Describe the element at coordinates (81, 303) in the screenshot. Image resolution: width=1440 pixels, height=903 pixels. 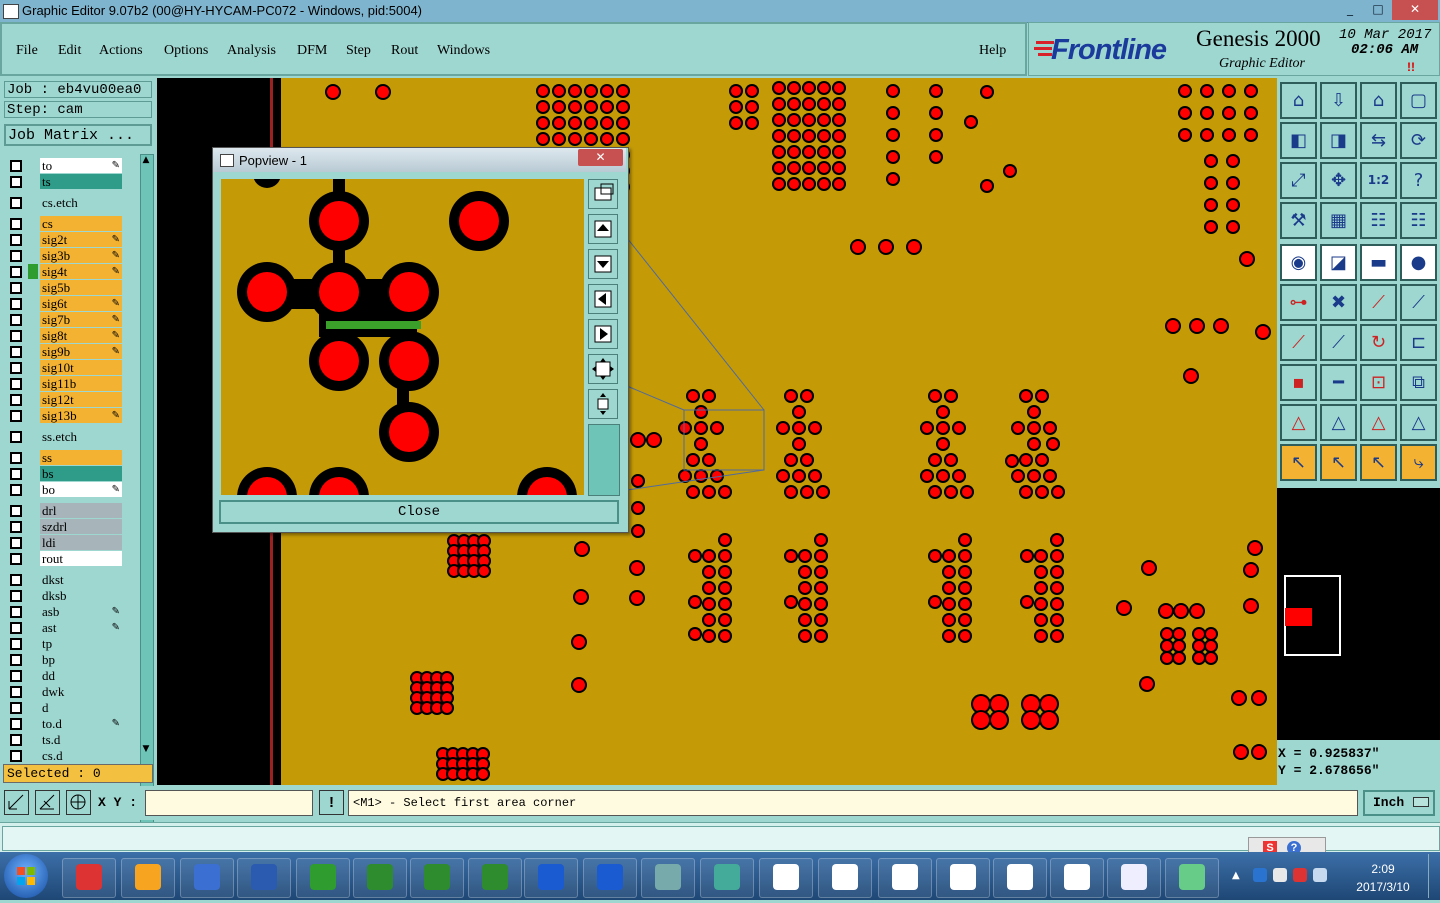
I see `layer-name: sig6t` at that location.